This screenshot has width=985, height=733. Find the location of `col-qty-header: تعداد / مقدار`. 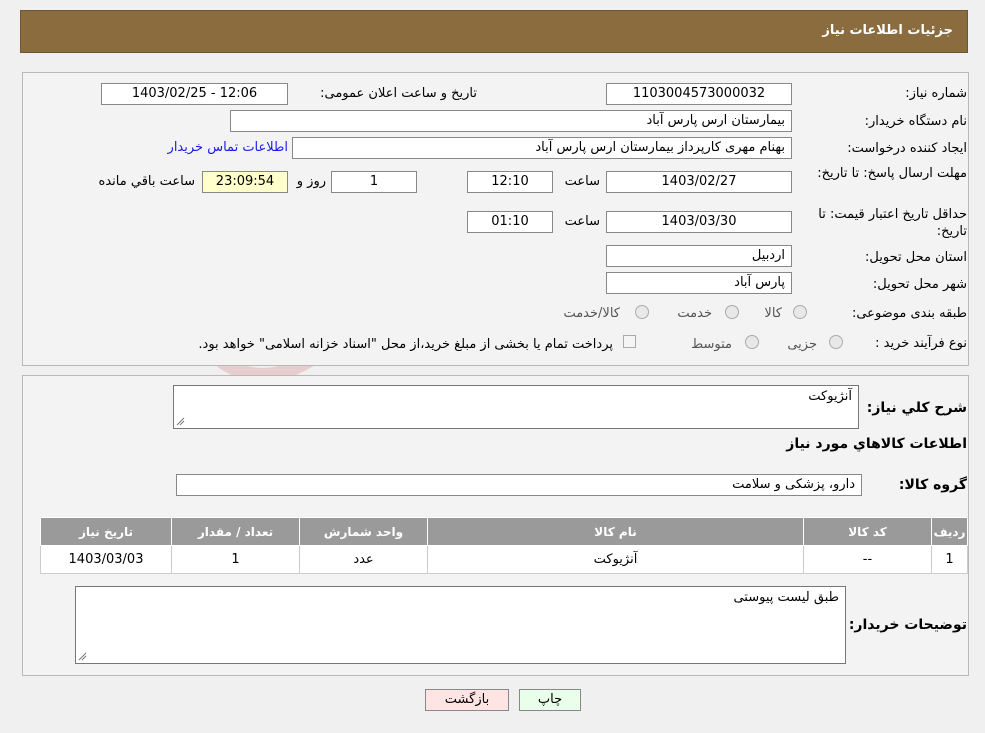

col-qty-header: تعداد / مقدار is located at coordinates (235, 531).